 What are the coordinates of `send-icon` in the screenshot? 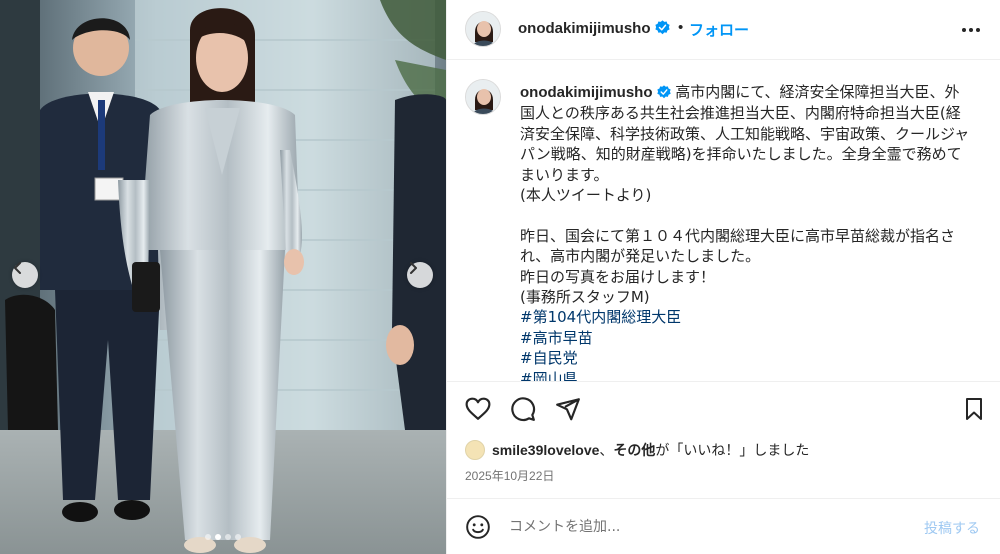 It's located at (568, 409).